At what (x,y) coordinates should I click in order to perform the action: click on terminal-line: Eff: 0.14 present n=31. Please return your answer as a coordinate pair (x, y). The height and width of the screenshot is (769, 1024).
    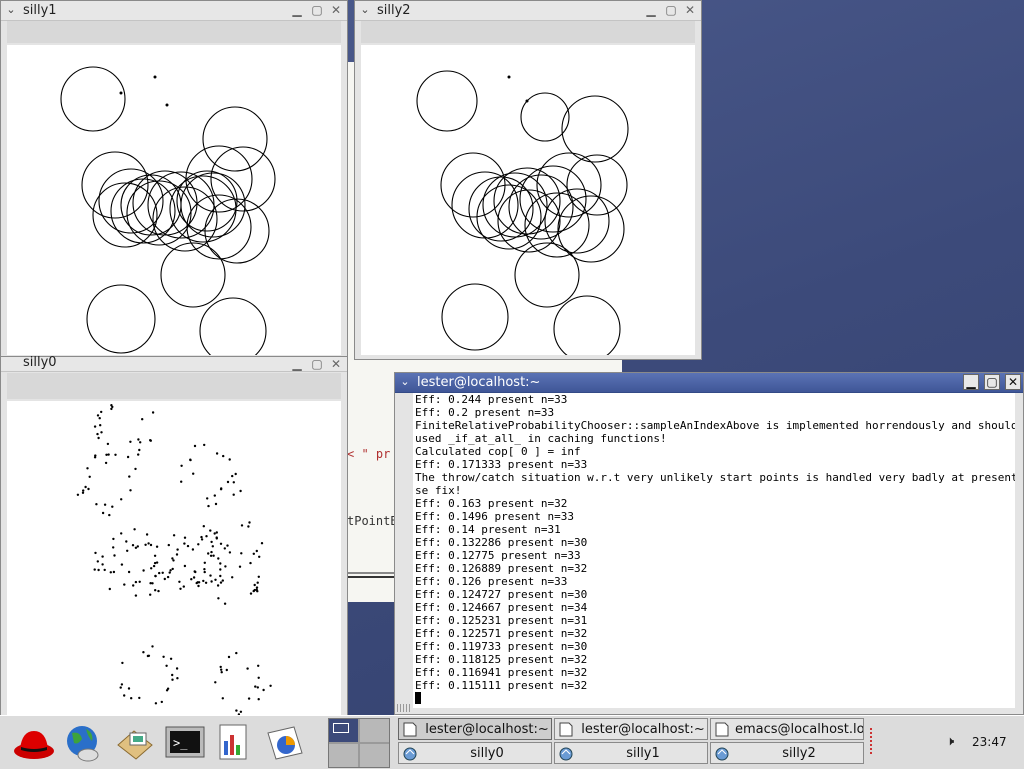
    Looking at the image, I should click on (715, 529).